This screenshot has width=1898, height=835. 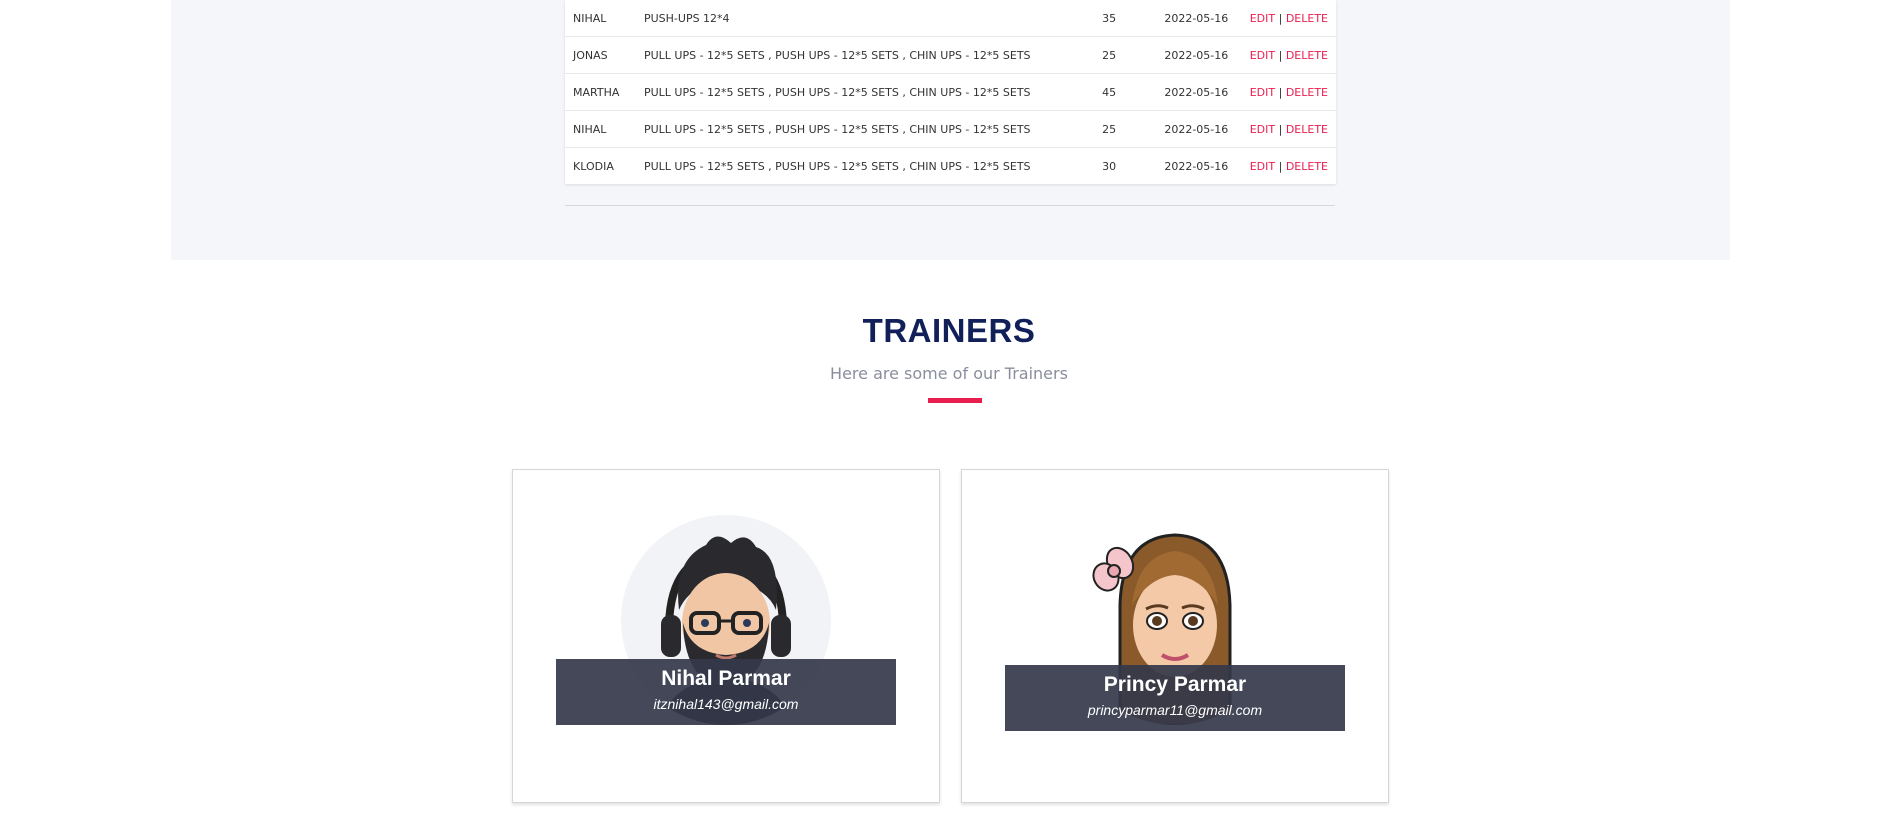 I want to click on value-cell: 45, so click(x=1122, y=92).